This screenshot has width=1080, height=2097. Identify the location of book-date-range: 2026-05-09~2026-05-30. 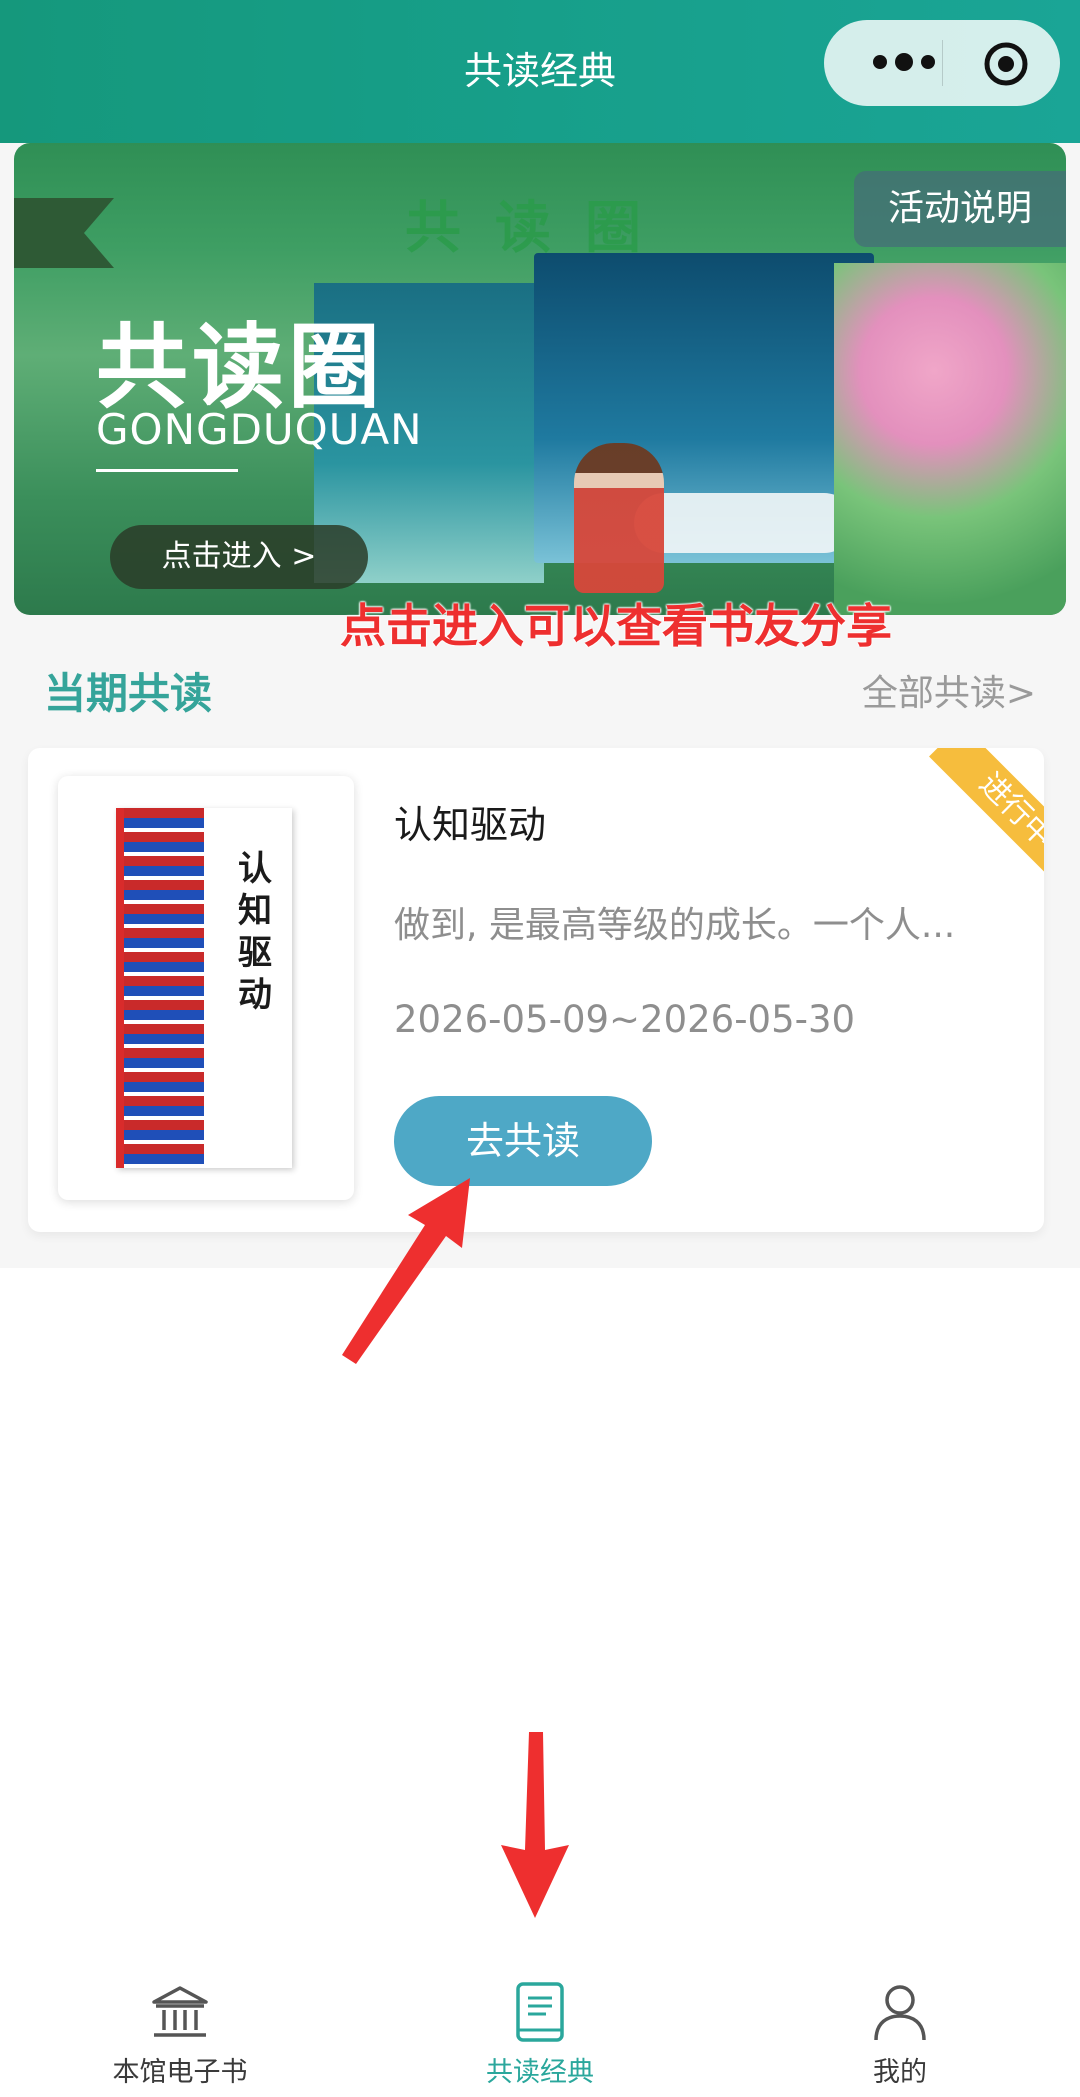
(625, 1019).